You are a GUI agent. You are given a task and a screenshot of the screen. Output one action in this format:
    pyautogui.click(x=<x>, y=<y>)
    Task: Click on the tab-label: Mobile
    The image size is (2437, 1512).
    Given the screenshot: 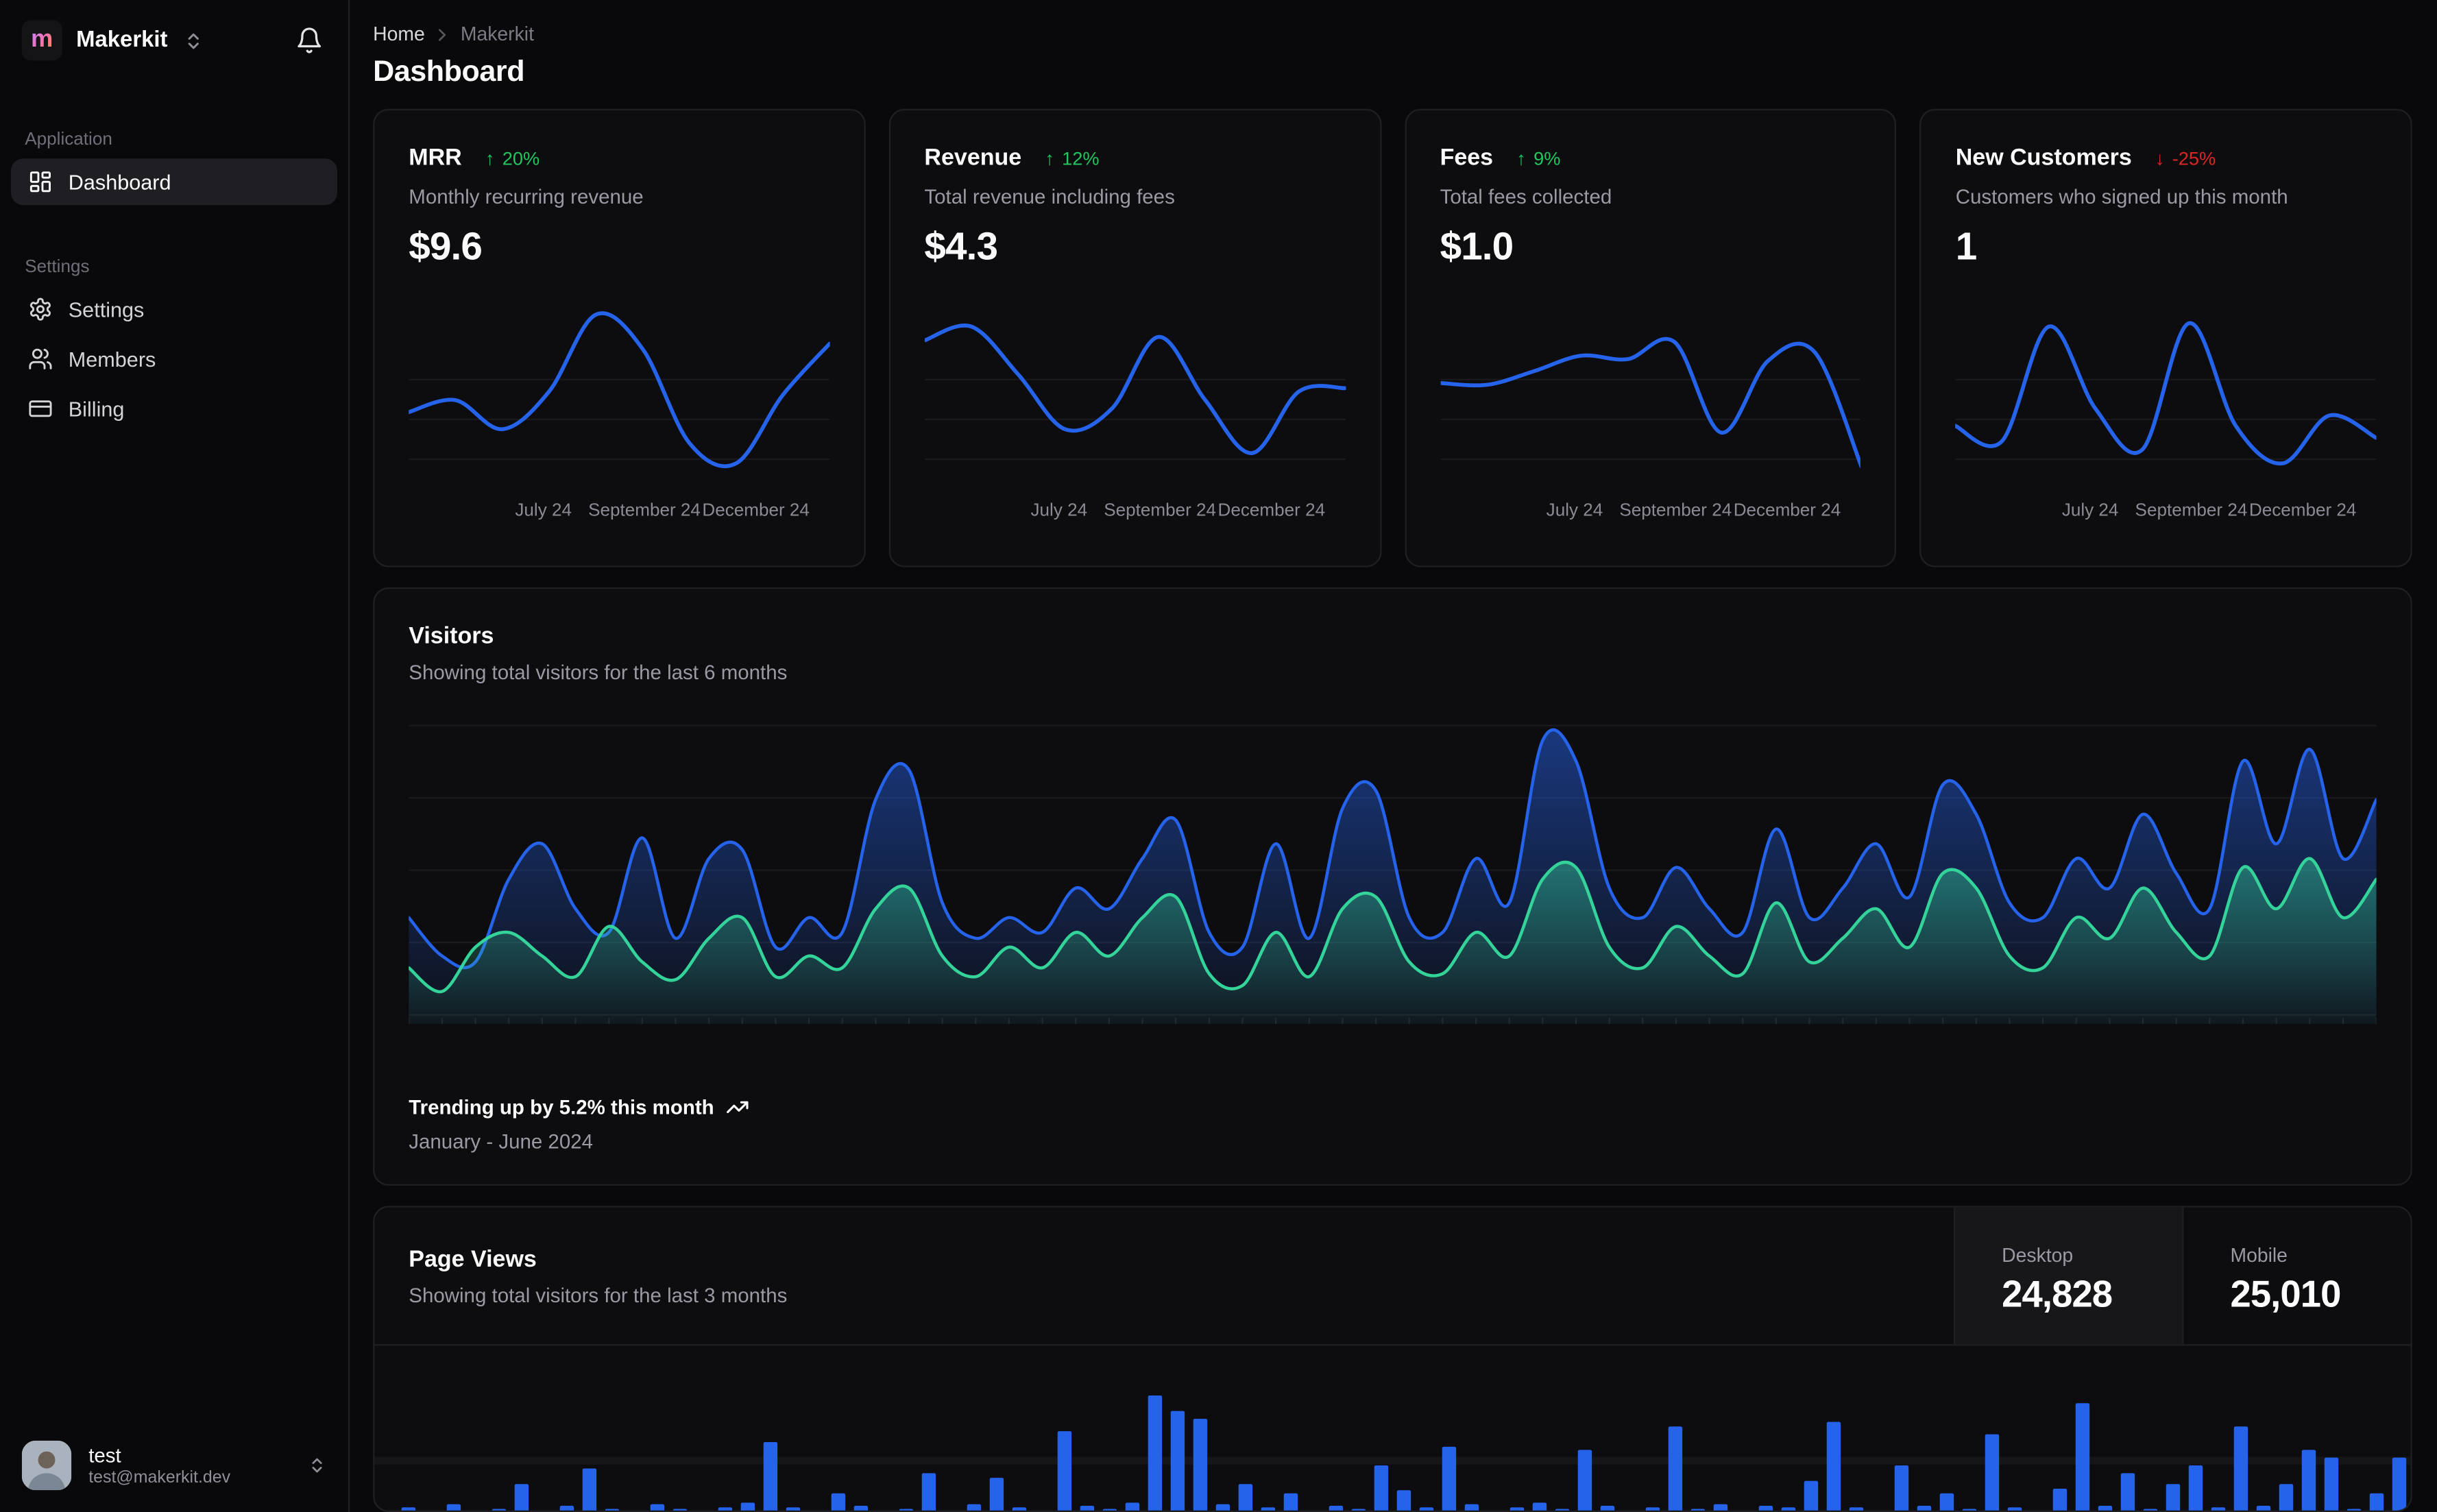 What is the action you would take?
    pyautogui.click(x=2259, y=1256)
    